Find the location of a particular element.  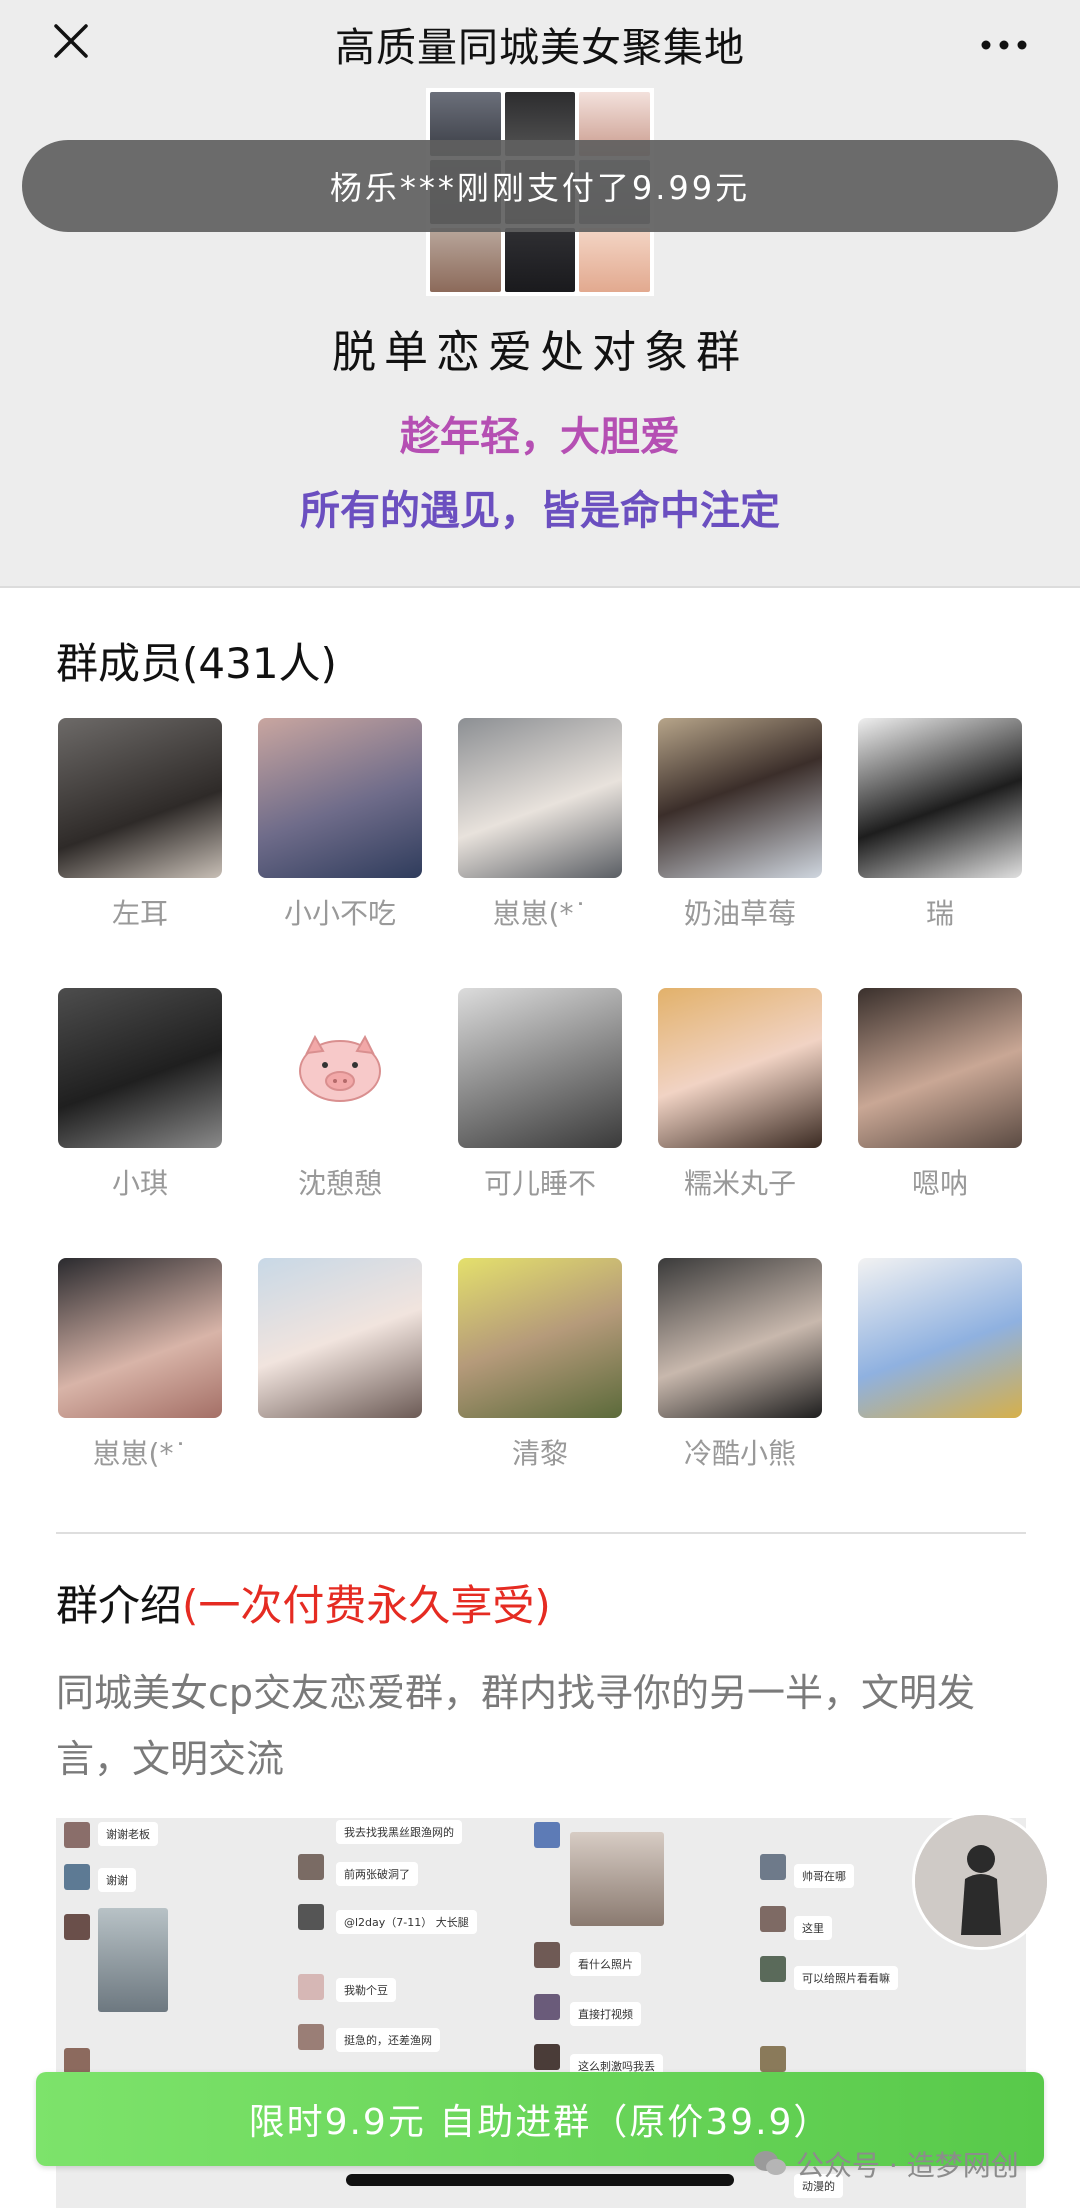

member-card: 小小不吃 is located at coordinates (340, 824).